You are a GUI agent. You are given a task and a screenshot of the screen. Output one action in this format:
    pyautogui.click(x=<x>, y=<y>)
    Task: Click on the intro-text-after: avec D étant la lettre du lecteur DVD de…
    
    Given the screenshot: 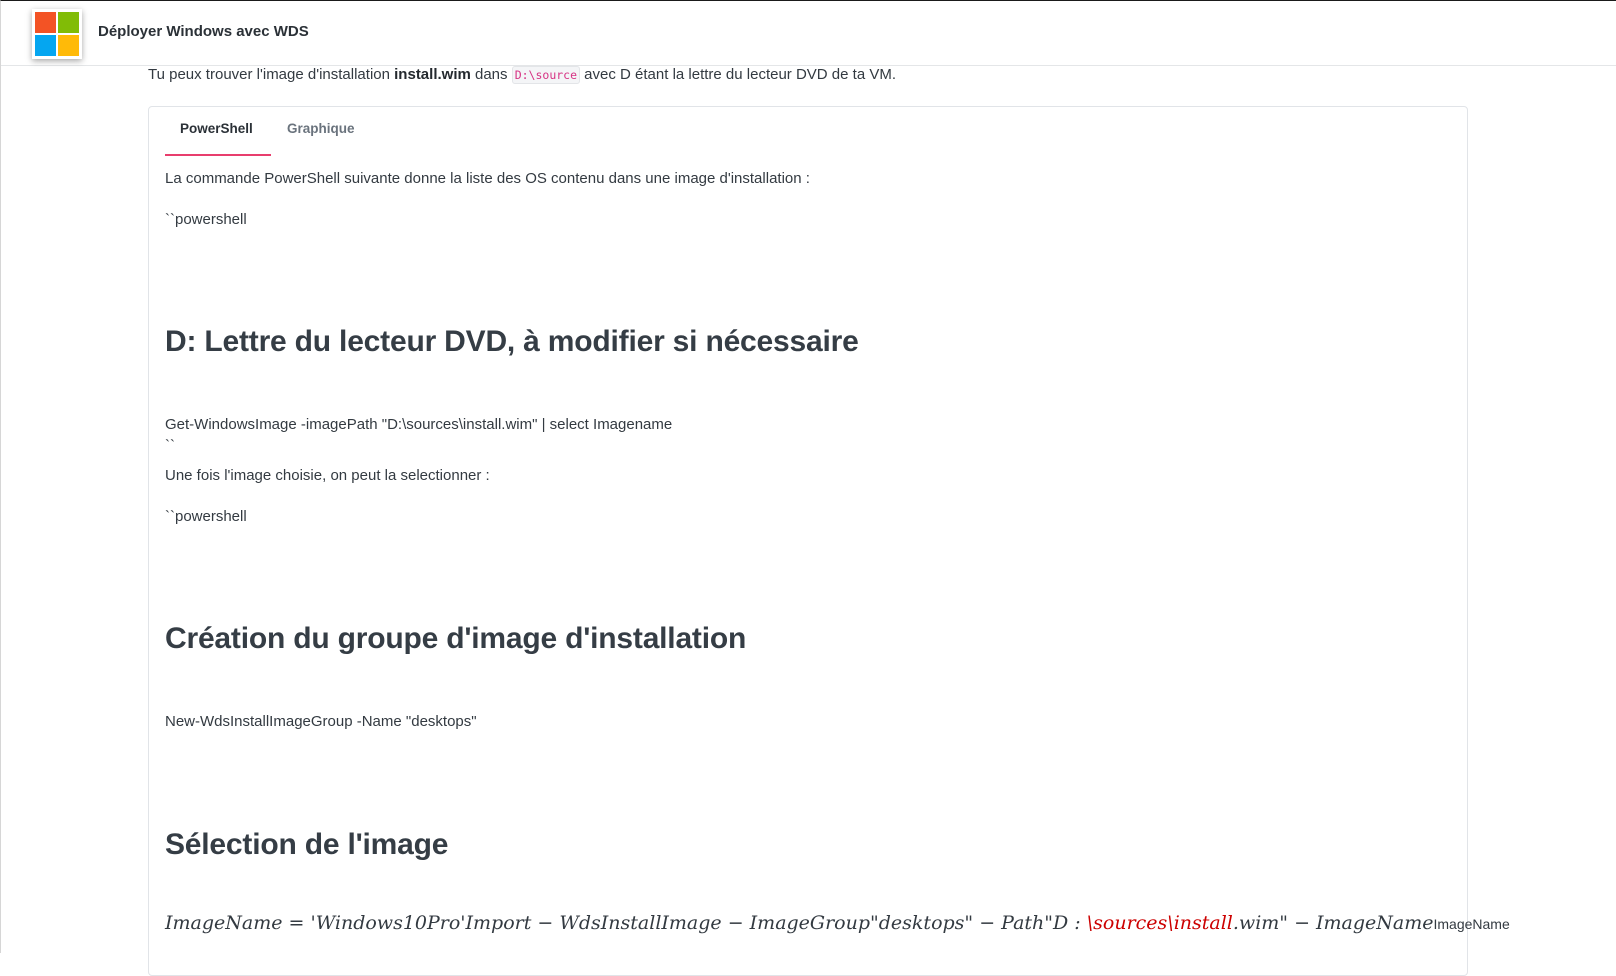 What is the action you would take?
    pyautogui.click(x=738, y=74)
    